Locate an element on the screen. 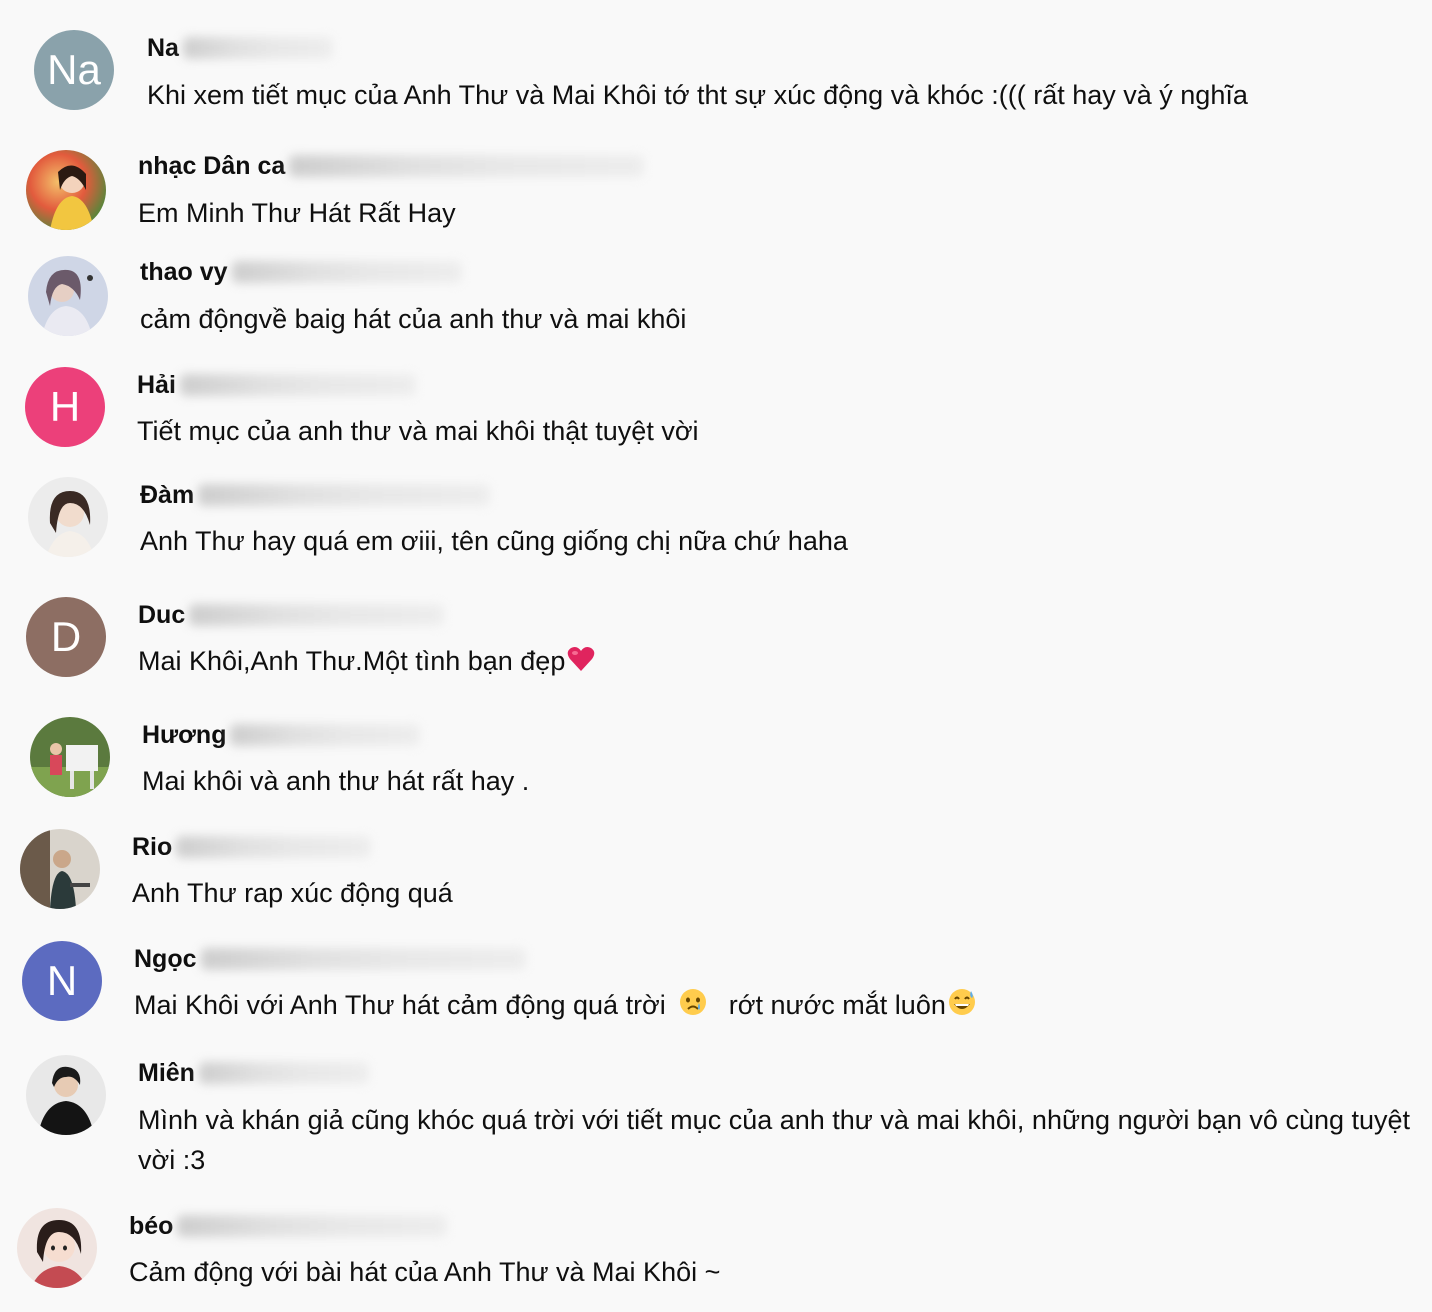 Image resolution: width=1432 pixels, height=1312 pixels. avatar: D is located at coordinates (66, 637).